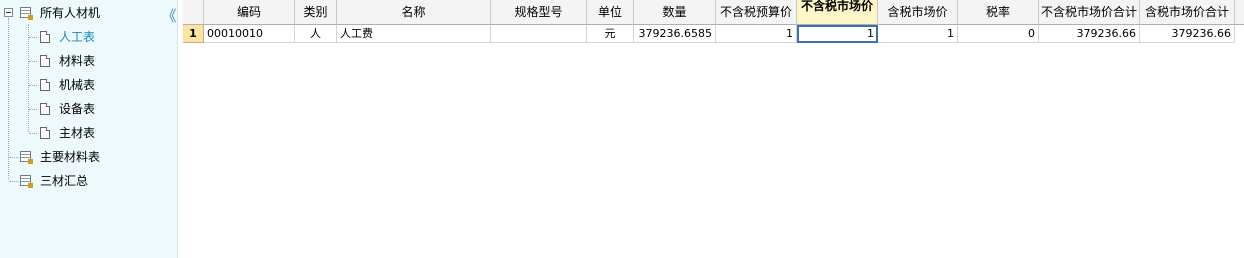 Image resolution: width=1244 pixels, height=258 pixels. What do you see at coordinates (414, 34) in the screenshot?
I see `cell-name: 人工费` at bounding box center [414, 34].